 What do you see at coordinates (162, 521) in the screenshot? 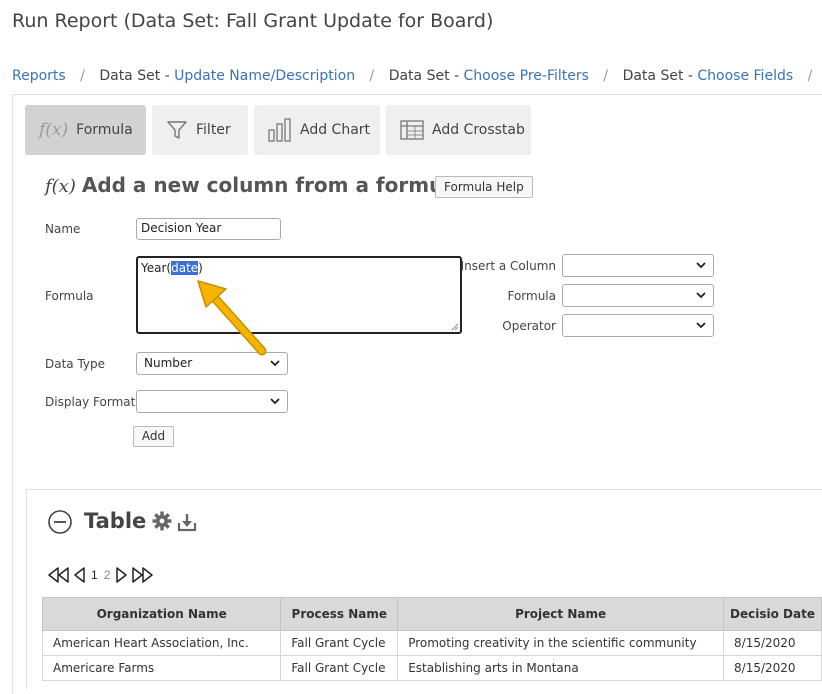
I see `gear-icon` at bounding box center [162, 521].